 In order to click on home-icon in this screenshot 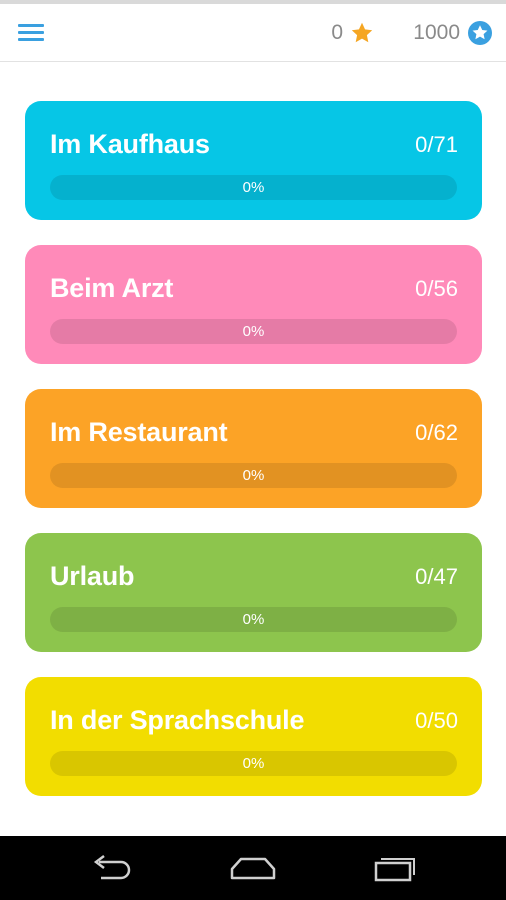, I will do `click(253, 868)`.